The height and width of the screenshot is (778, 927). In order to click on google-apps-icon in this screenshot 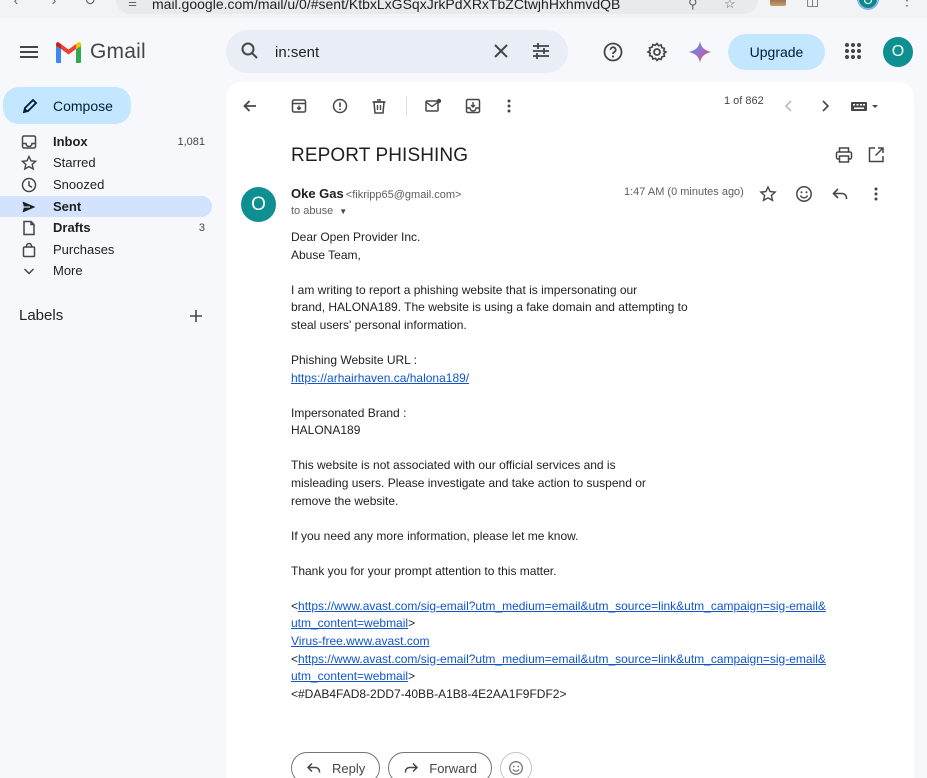, I will do `click(853, 51)`.